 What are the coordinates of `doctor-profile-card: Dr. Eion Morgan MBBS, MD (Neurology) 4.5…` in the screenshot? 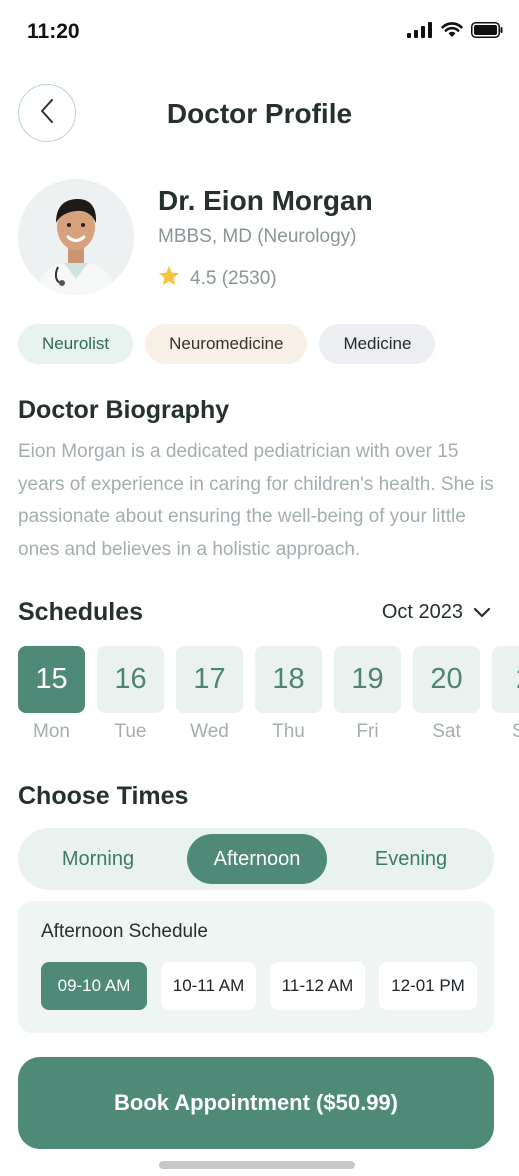 It's located at (263, 239).